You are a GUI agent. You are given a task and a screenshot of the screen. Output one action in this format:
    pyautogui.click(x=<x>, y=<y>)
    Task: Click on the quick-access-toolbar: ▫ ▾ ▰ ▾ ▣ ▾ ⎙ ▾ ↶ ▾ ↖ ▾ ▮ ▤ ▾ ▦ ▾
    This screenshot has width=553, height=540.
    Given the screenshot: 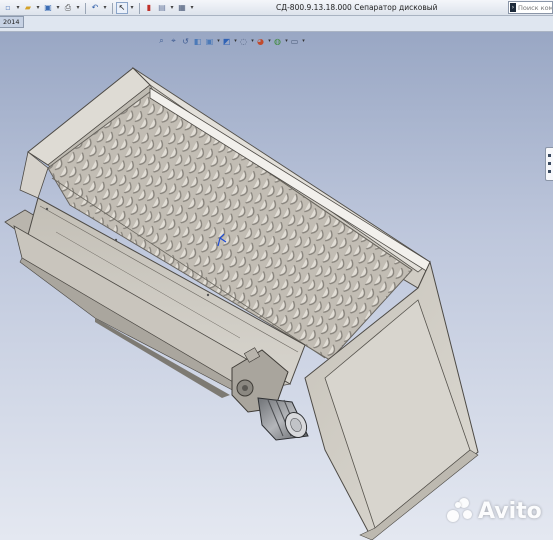 What is the action you would take?
    pyautogui.click(x=99, y=8)
    